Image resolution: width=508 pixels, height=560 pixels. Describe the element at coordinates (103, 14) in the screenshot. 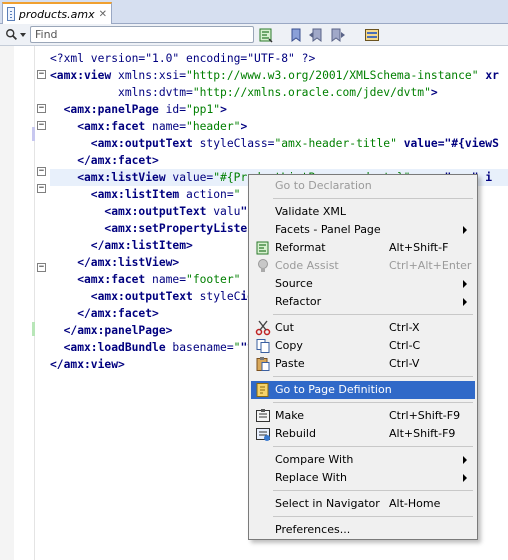

I see `close-icon: ✕` at that location.